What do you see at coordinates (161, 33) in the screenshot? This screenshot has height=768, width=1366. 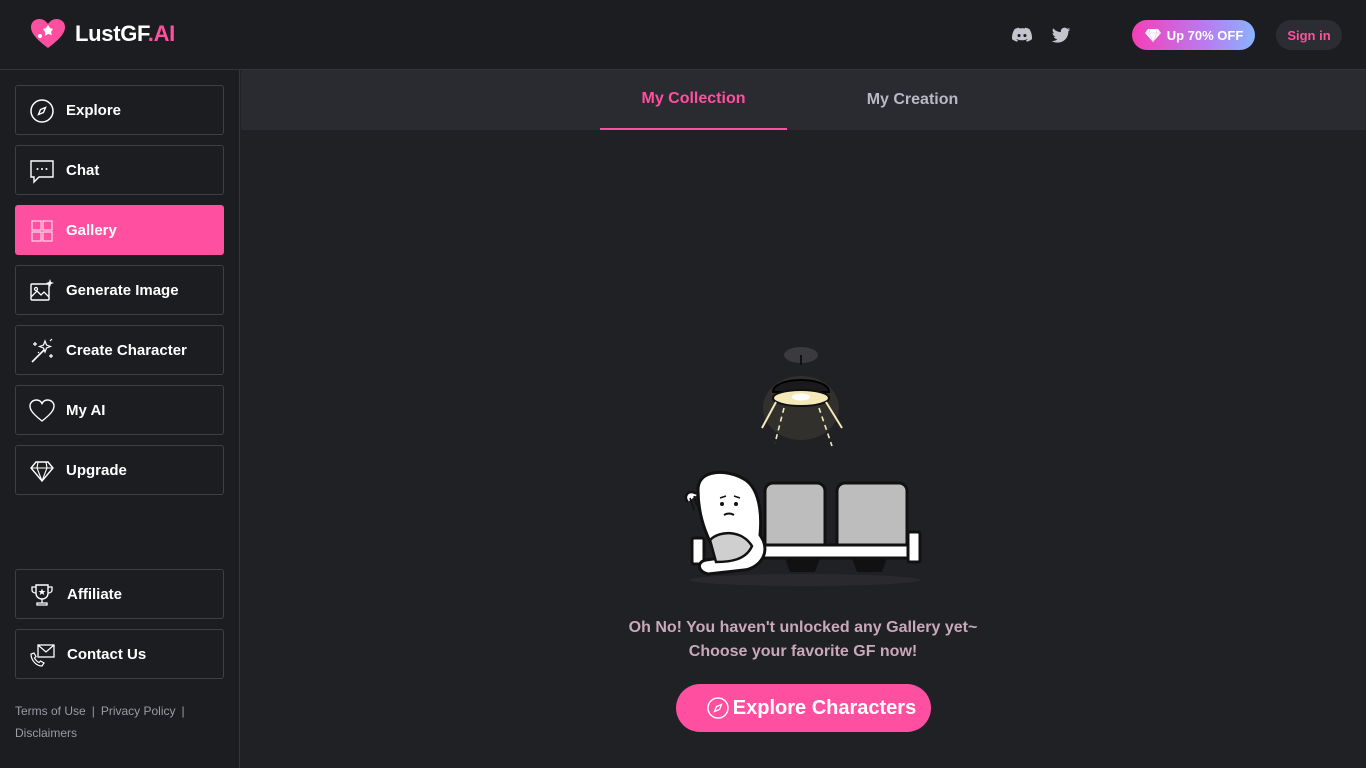 I see `brand-name-suffix: .AI` at bounding box center [161, 33].